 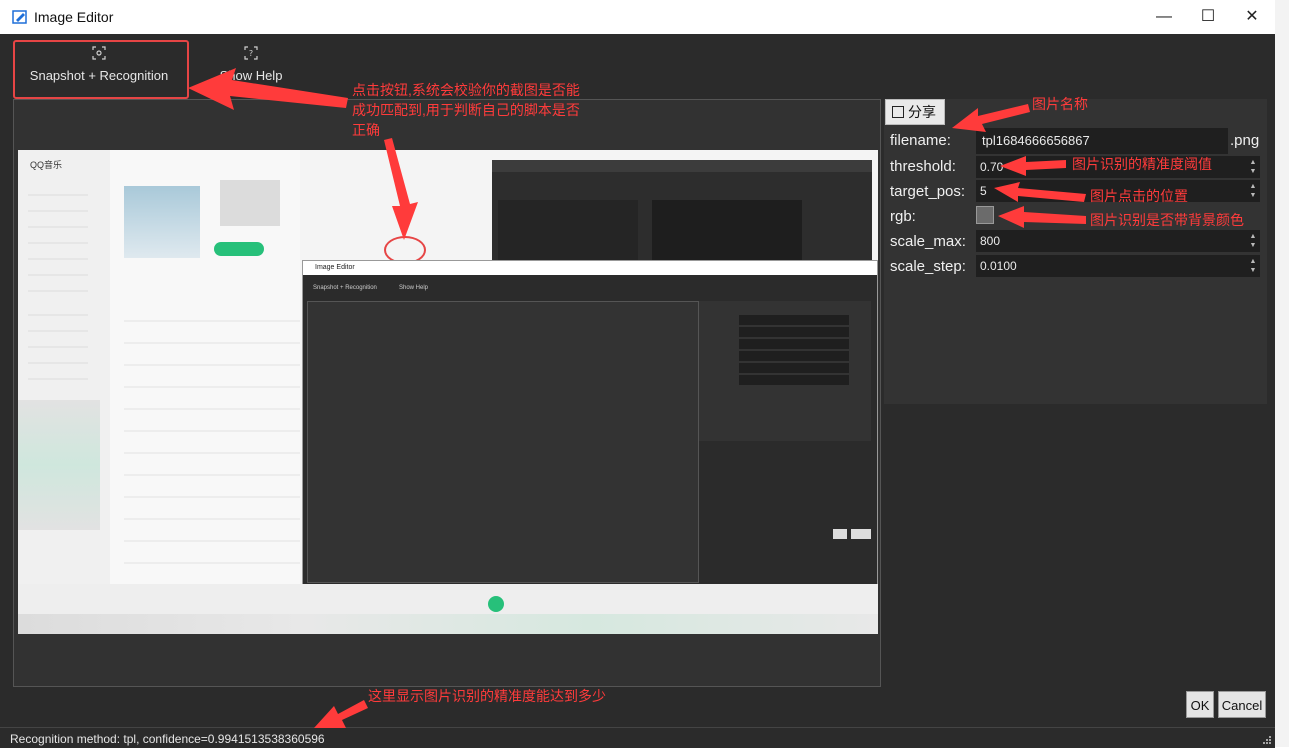 I want to click on scale-step-spinbox: 0.0100 ▲ ▼, so click(x=1118, y=266).